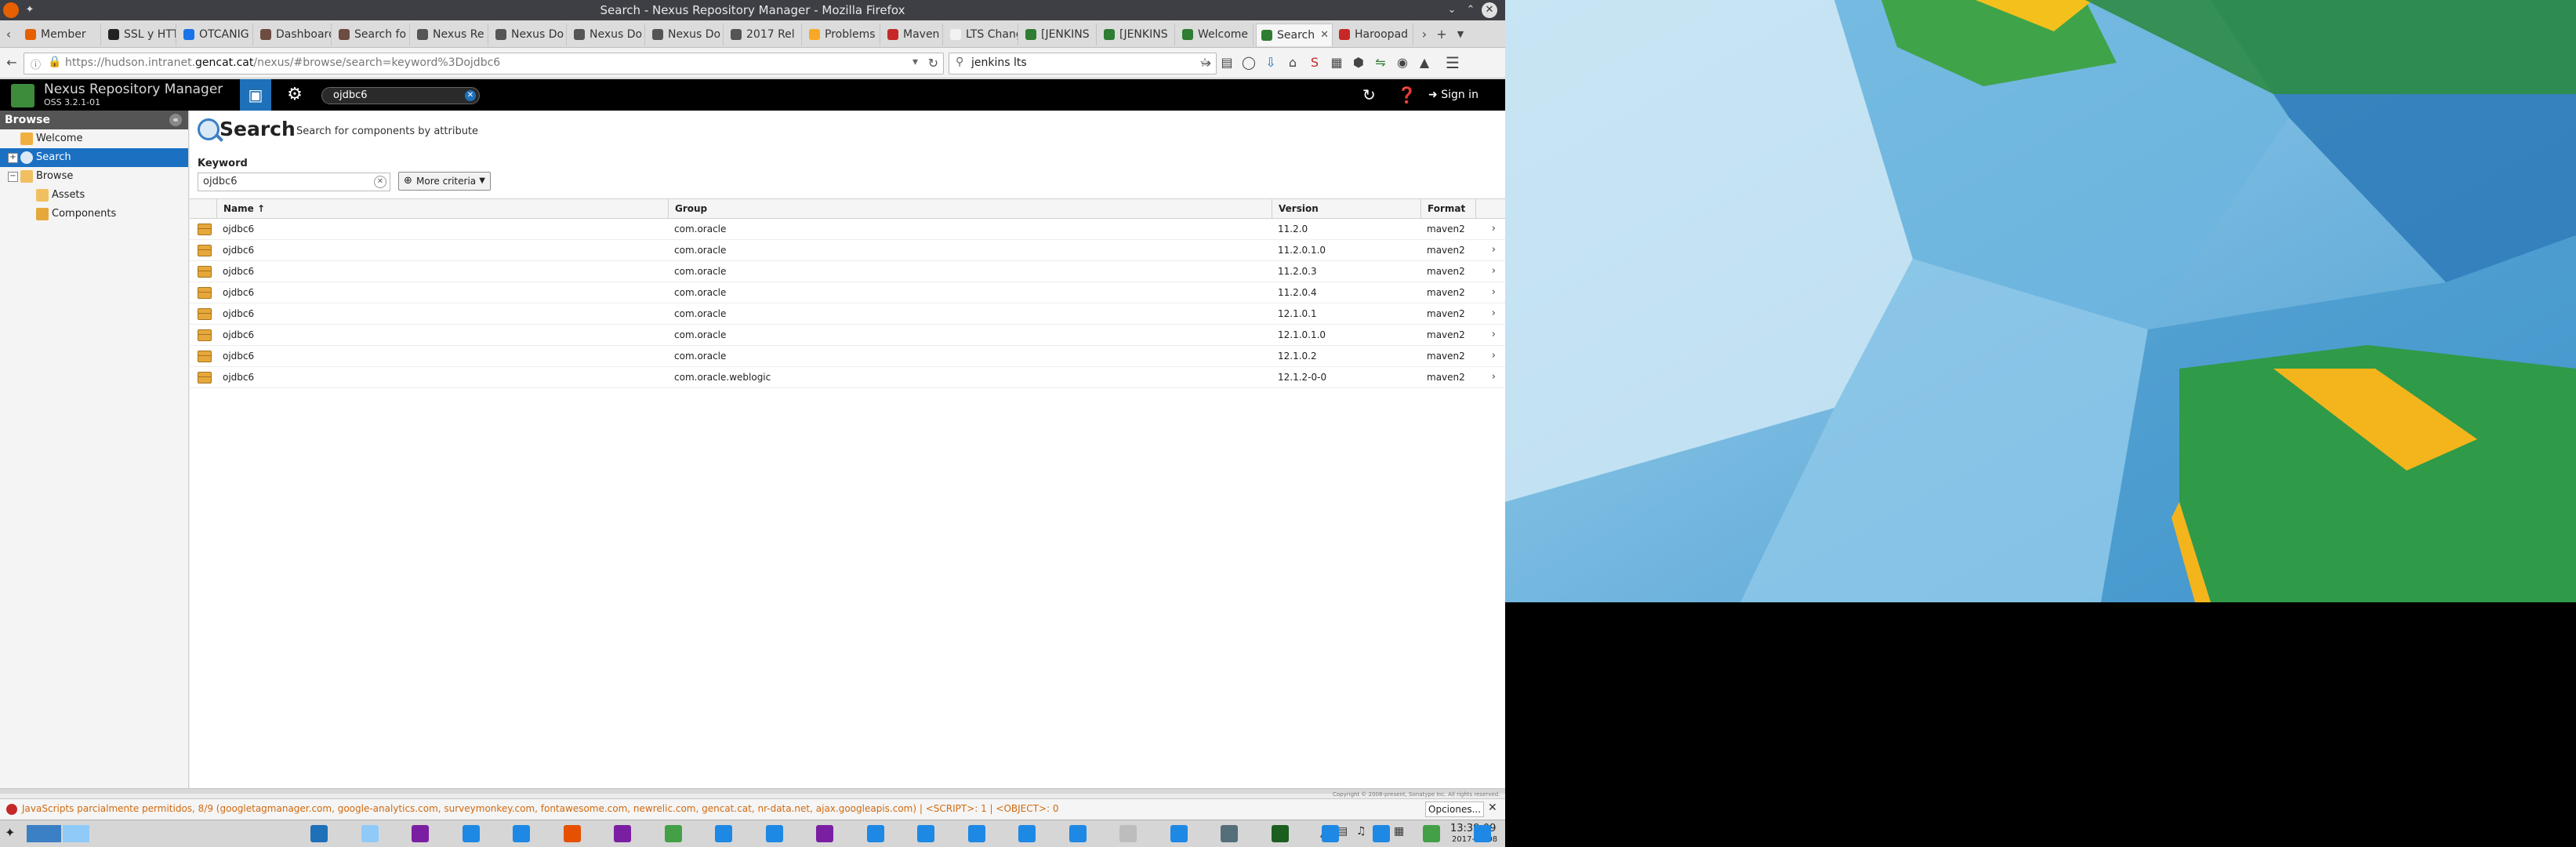 This screenshot has height=847, width=2576. Describe the element at coordinates (442, 208) in the screenshot. I see `column-header-name: Name ↑` at that location.